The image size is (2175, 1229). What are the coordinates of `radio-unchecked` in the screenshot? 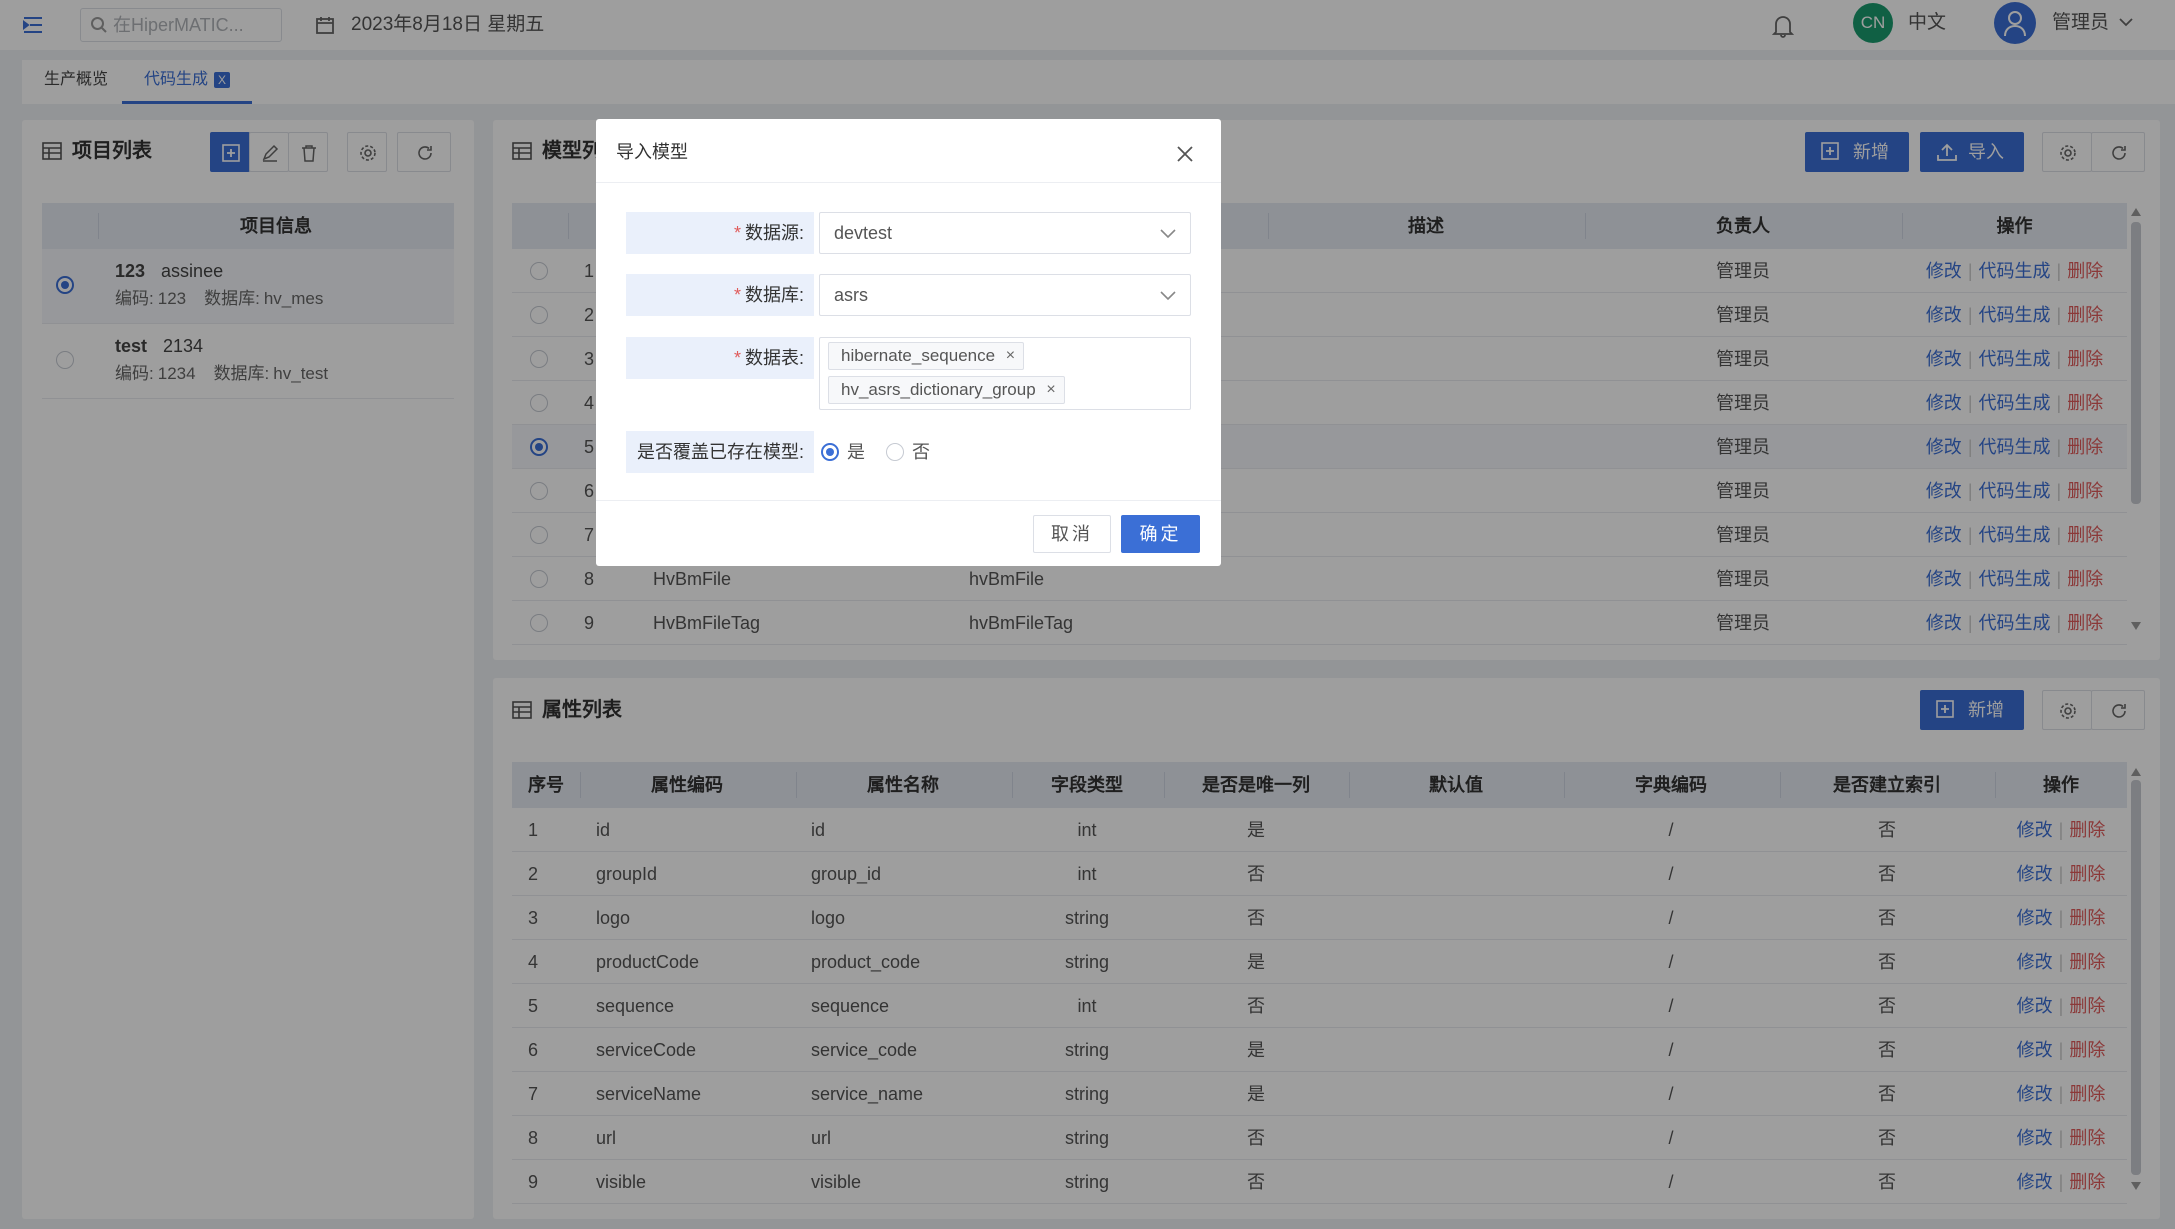 It's located at (895, 452).